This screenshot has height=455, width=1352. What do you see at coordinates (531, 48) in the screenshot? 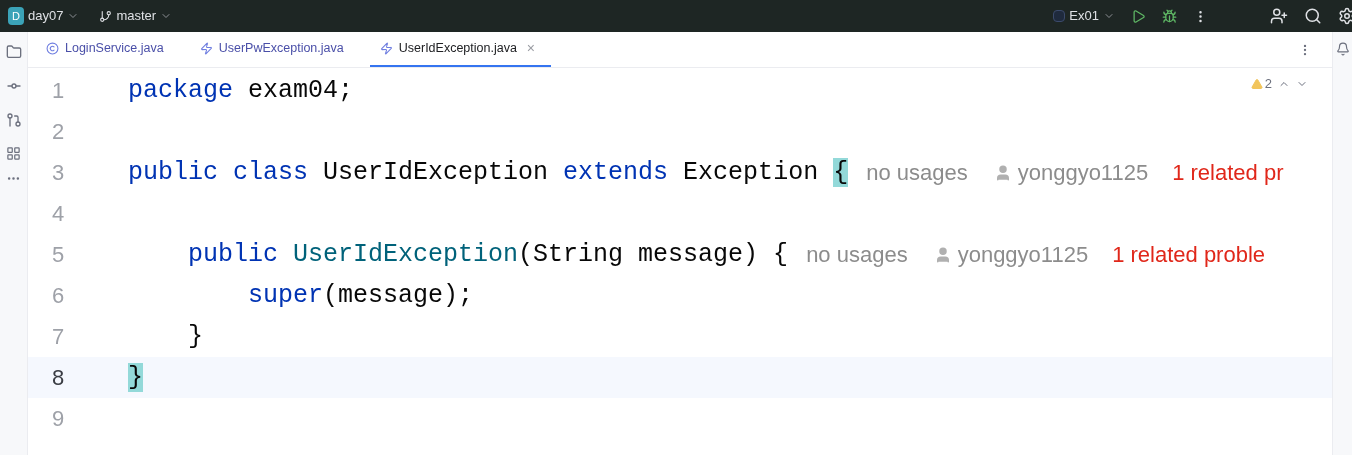
I see `close-button: ×` at bounding box center [531, 48].